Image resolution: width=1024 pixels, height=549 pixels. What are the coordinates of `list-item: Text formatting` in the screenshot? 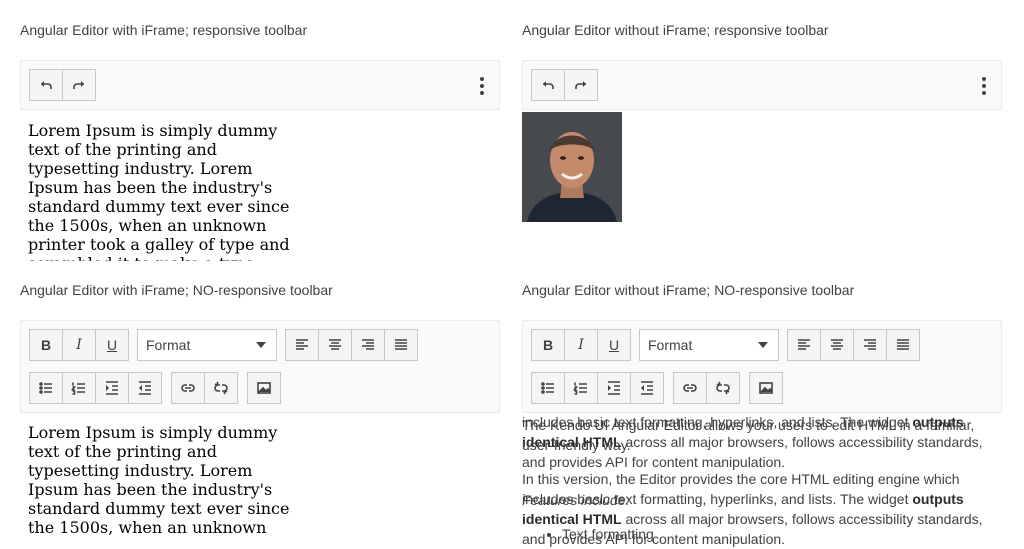 It's located at (777, 534).